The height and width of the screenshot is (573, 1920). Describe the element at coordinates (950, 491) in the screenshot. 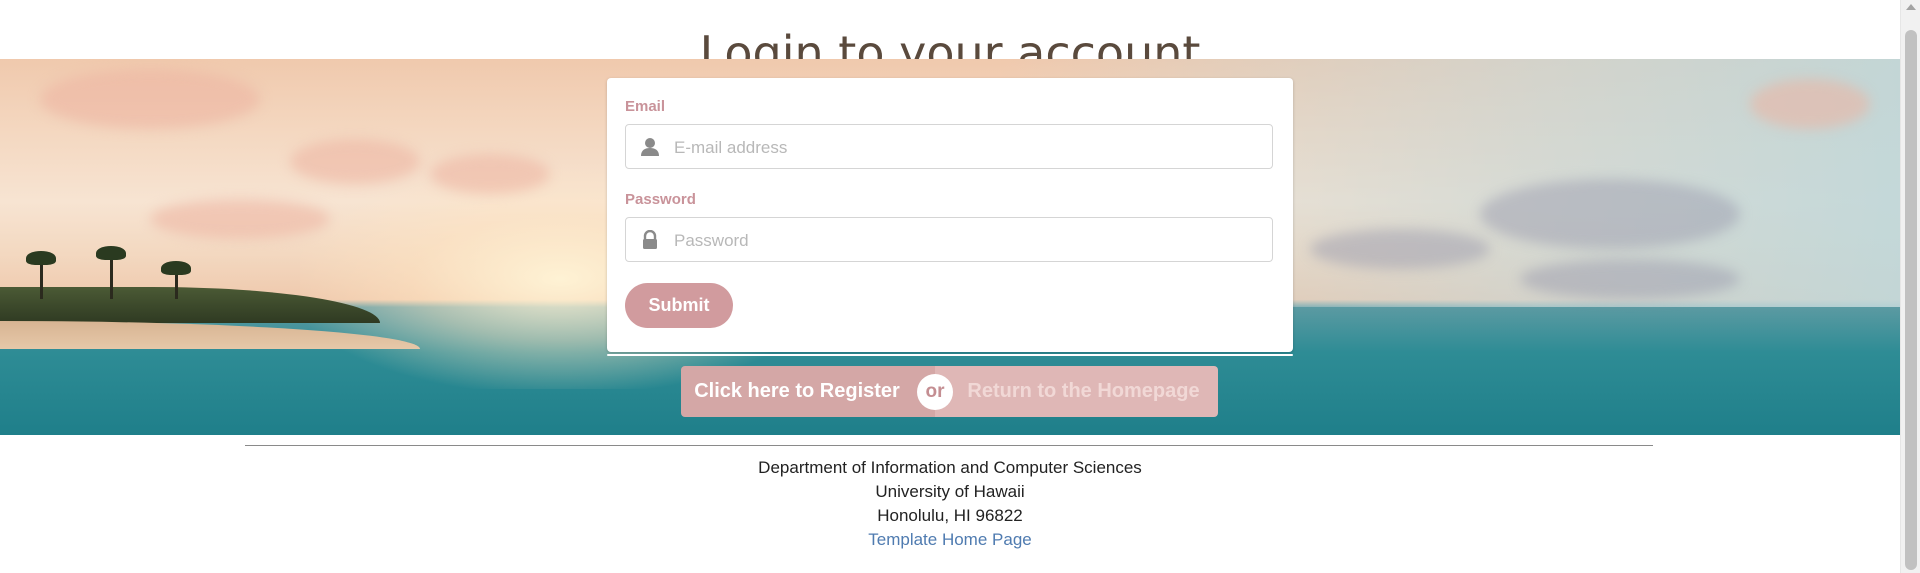

I see `footer-university: University of Hawaii` at that location.